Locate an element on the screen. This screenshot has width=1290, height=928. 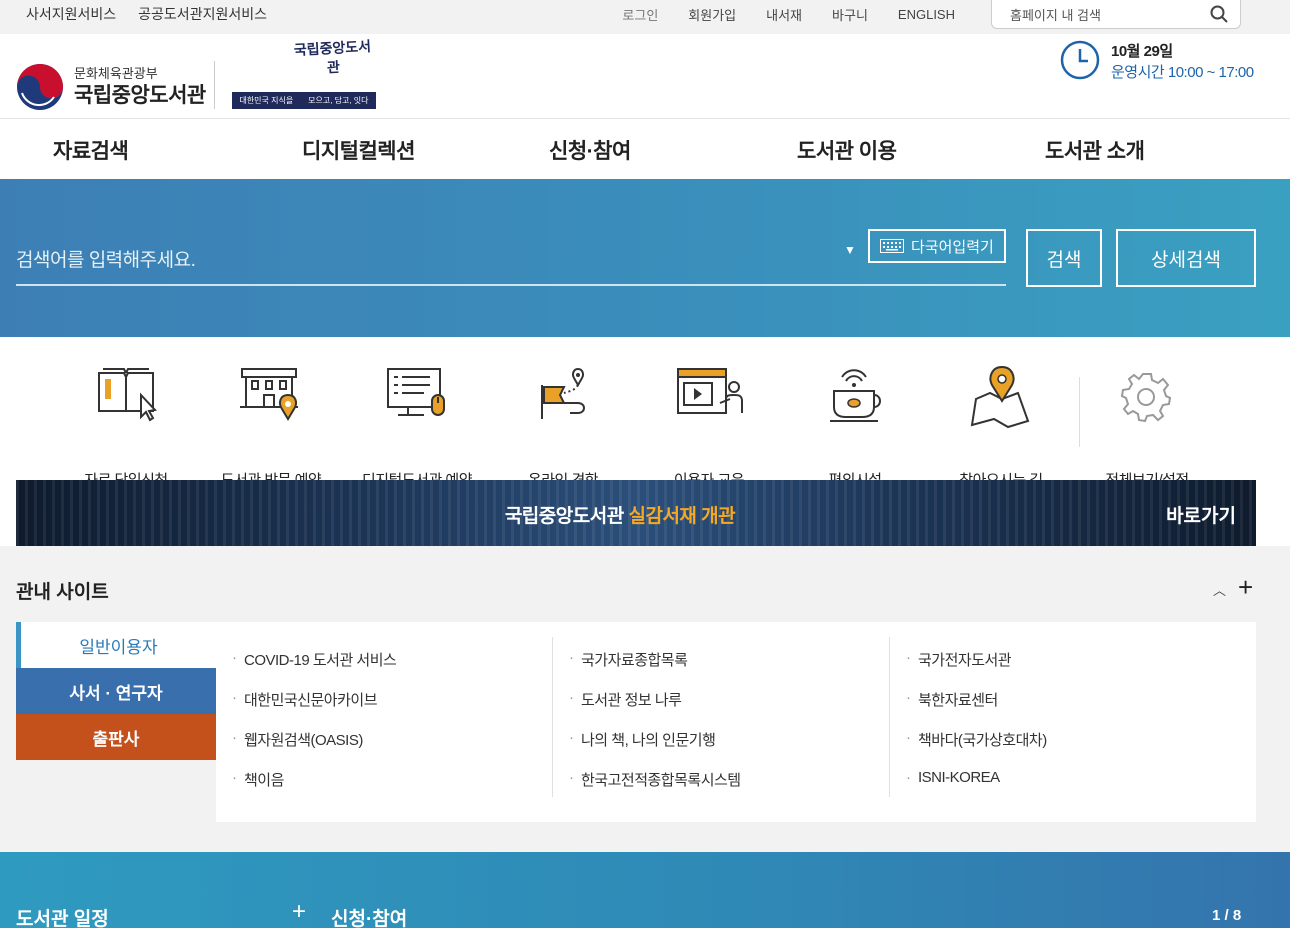
quick-item-library-visit: 도서관 방문 예약 is located at coordinates (271, 427).